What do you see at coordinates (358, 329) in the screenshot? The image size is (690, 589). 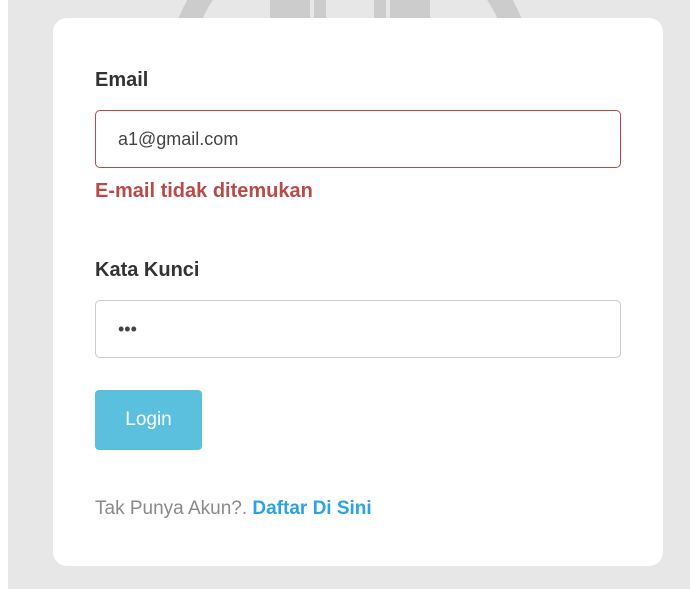 I see `password-input` at bounding box center [358, 329].